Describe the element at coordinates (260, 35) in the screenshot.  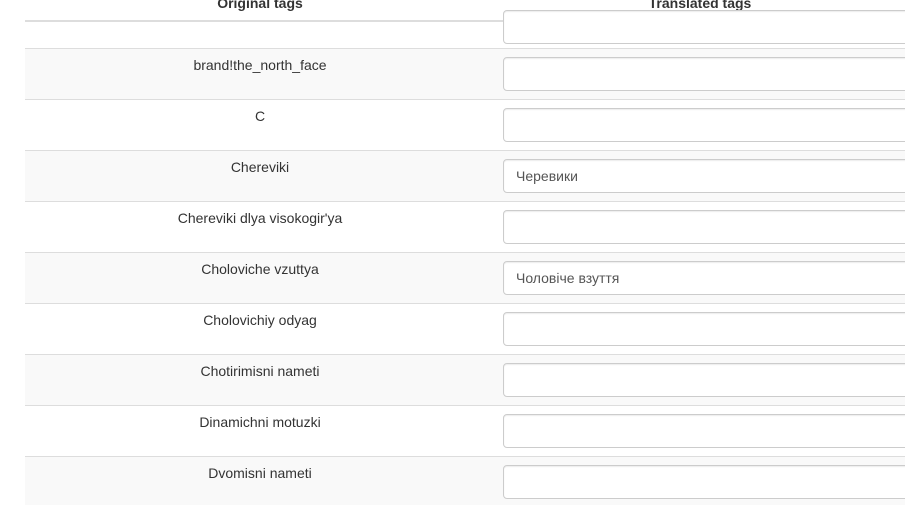
I see `original-tag` at that location.